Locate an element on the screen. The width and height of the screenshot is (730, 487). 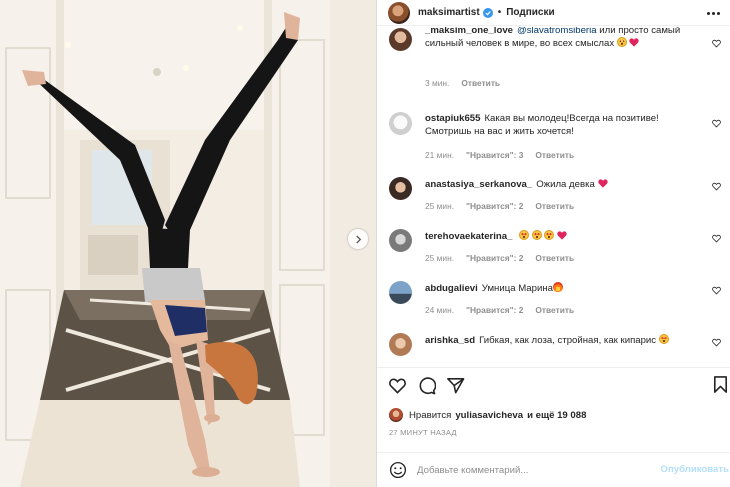
comment-username: _maksim_one_love is located at coordinates (469, 31).